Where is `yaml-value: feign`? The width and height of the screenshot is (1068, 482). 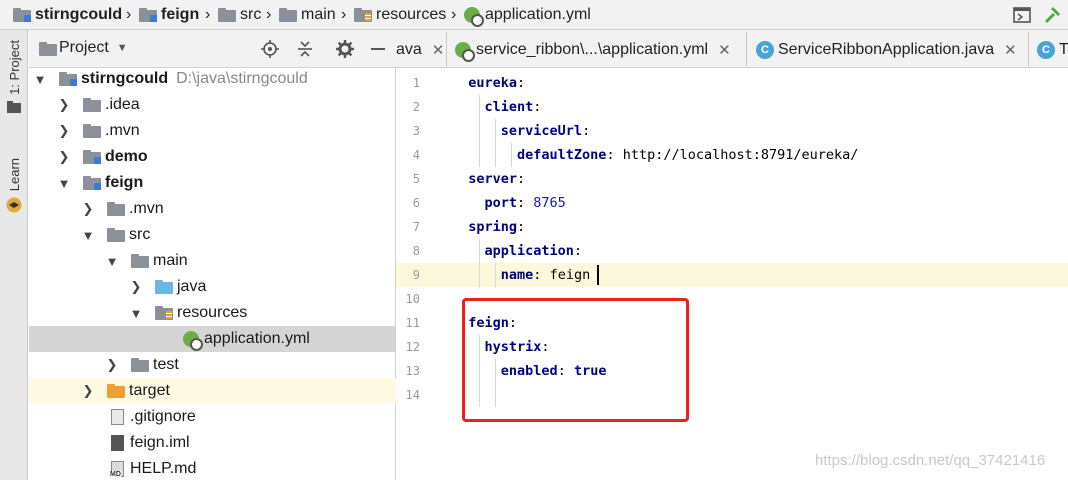 yaml-value: feign is located at coordinates (566, 275).